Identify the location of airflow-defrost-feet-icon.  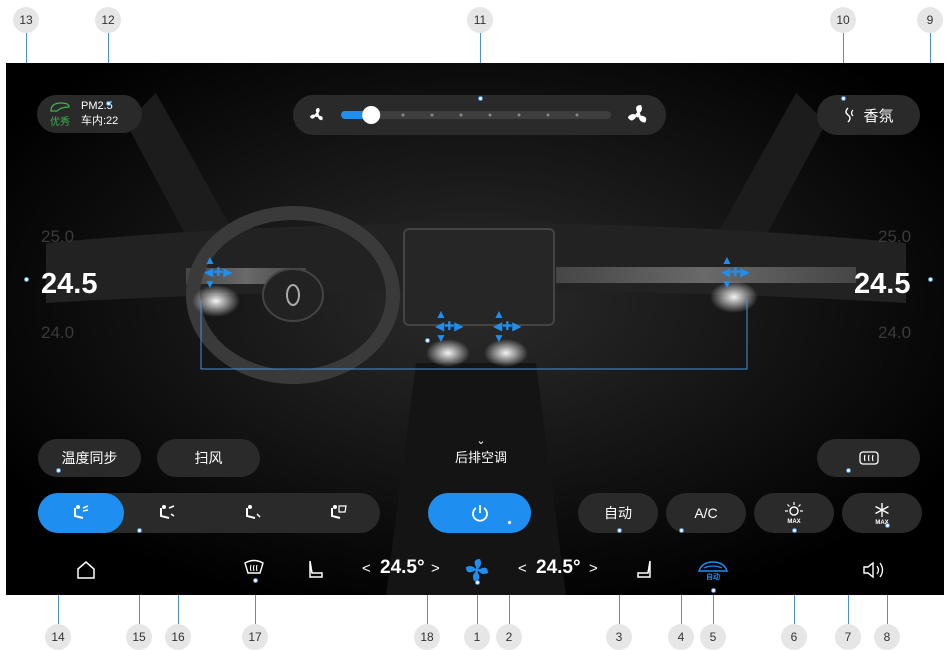
(339, 512).